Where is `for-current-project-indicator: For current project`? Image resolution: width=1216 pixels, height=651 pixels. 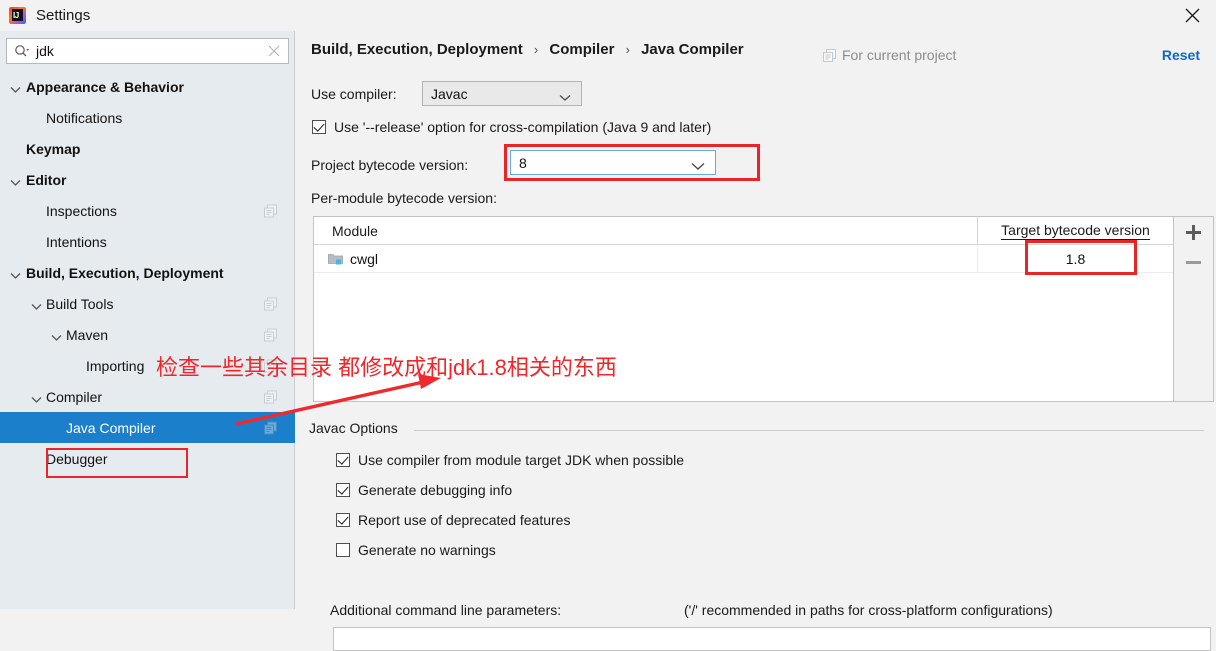
for-current-project-indicator: For current project is located at coordinates (889, 55).